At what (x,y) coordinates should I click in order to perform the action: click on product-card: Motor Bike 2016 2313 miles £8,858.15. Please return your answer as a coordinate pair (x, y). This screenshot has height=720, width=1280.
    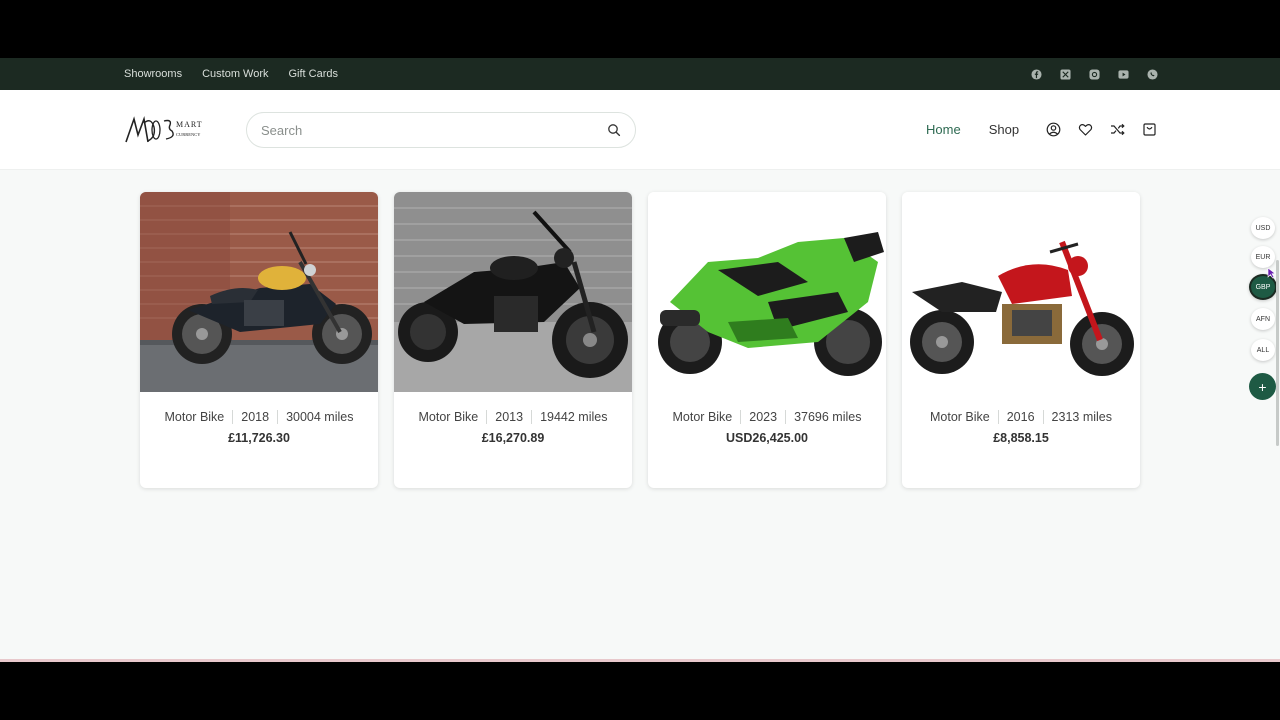
    Looking at the image, I should click on (1021, 340).